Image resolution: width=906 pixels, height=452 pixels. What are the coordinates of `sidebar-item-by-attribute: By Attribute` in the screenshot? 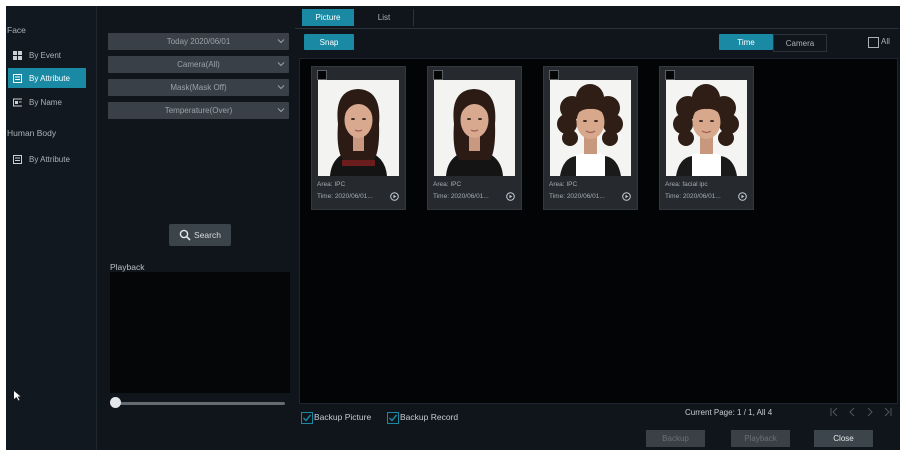 It's located at (47, 78).